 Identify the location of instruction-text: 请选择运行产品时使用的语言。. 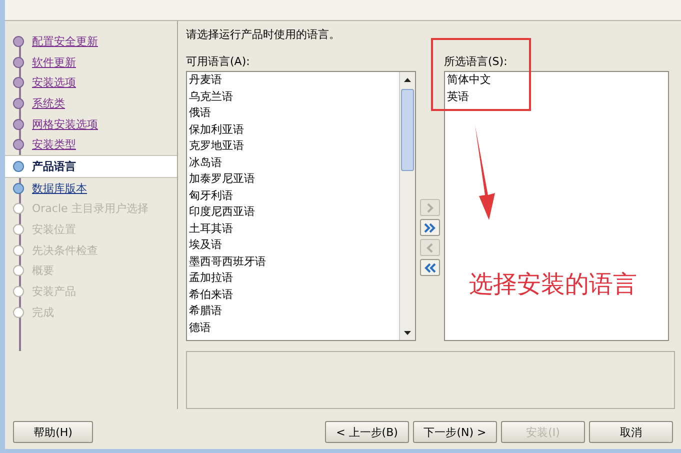
(263, 34).